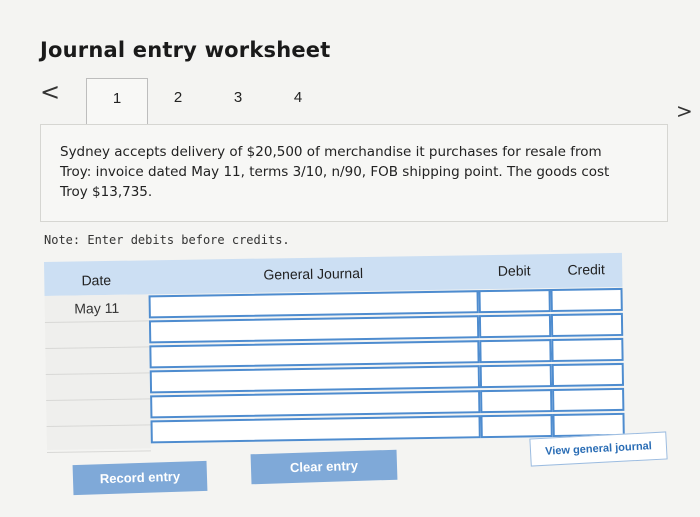 The width and height of the screenshot is (700, 517). What do you see at coordinates (50, 92) in the screenshot?
I see `chevron-left-icon: <` at bounding box center [50, 92].